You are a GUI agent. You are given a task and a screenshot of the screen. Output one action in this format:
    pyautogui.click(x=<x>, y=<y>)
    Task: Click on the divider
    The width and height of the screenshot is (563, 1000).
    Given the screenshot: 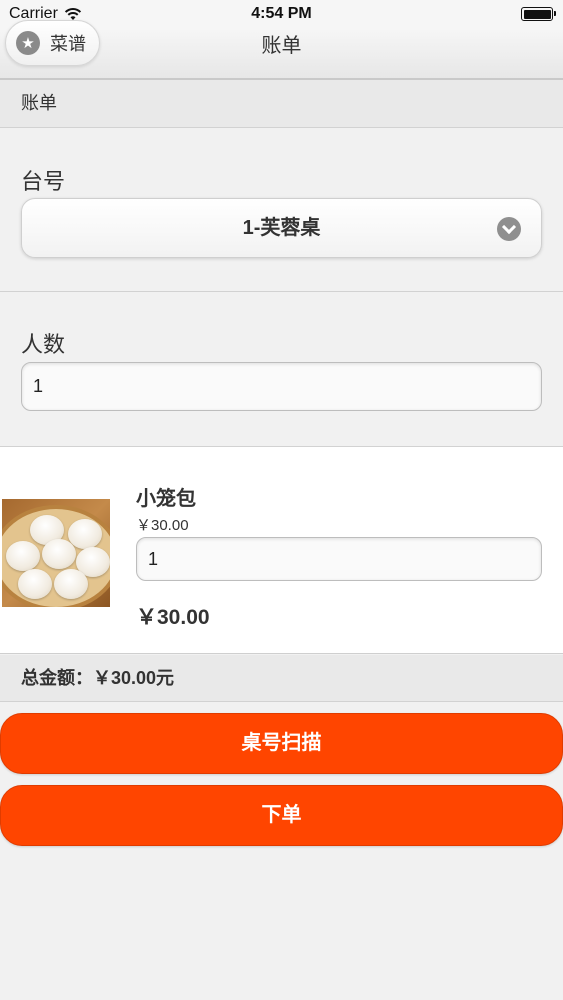 What is the action you would take?
    pyautogui.click(x=281, y=291)
    